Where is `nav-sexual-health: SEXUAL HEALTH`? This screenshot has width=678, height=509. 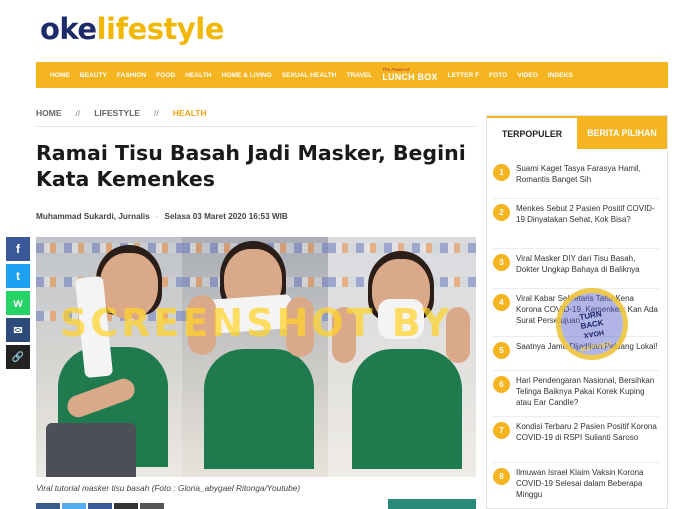
nav-sexual-health: SEXUAL HEALTH is located at coordinates (309, 75).